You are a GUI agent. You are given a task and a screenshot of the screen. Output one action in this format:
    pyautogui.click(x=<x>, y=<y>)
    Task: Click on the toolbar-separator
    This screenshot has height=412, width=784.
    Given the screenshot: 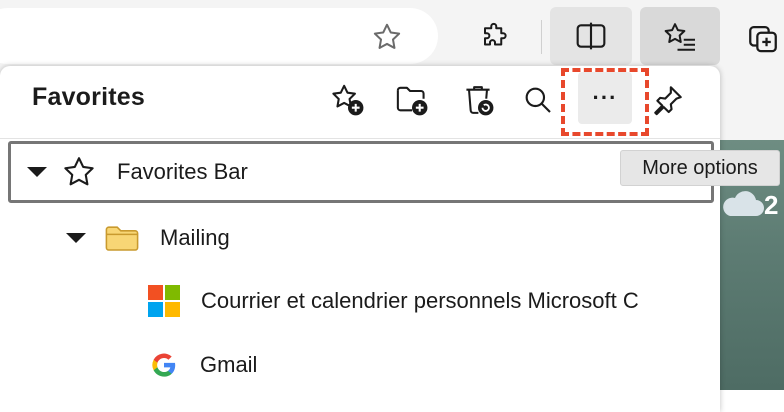 What is the action you would take?
    pyautogui.click(x=541, y=37)
    